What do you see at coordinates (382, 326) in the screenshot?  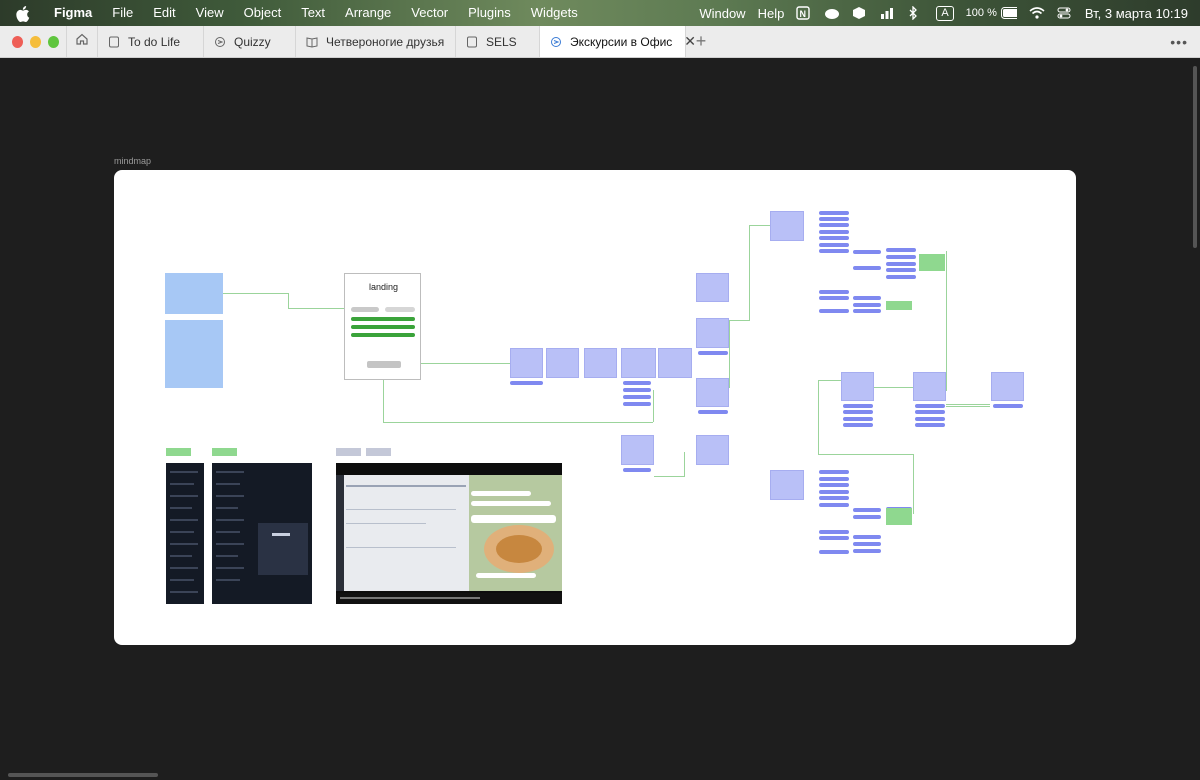 I see `landing-frame: landing` at bounding box center [382, 326].